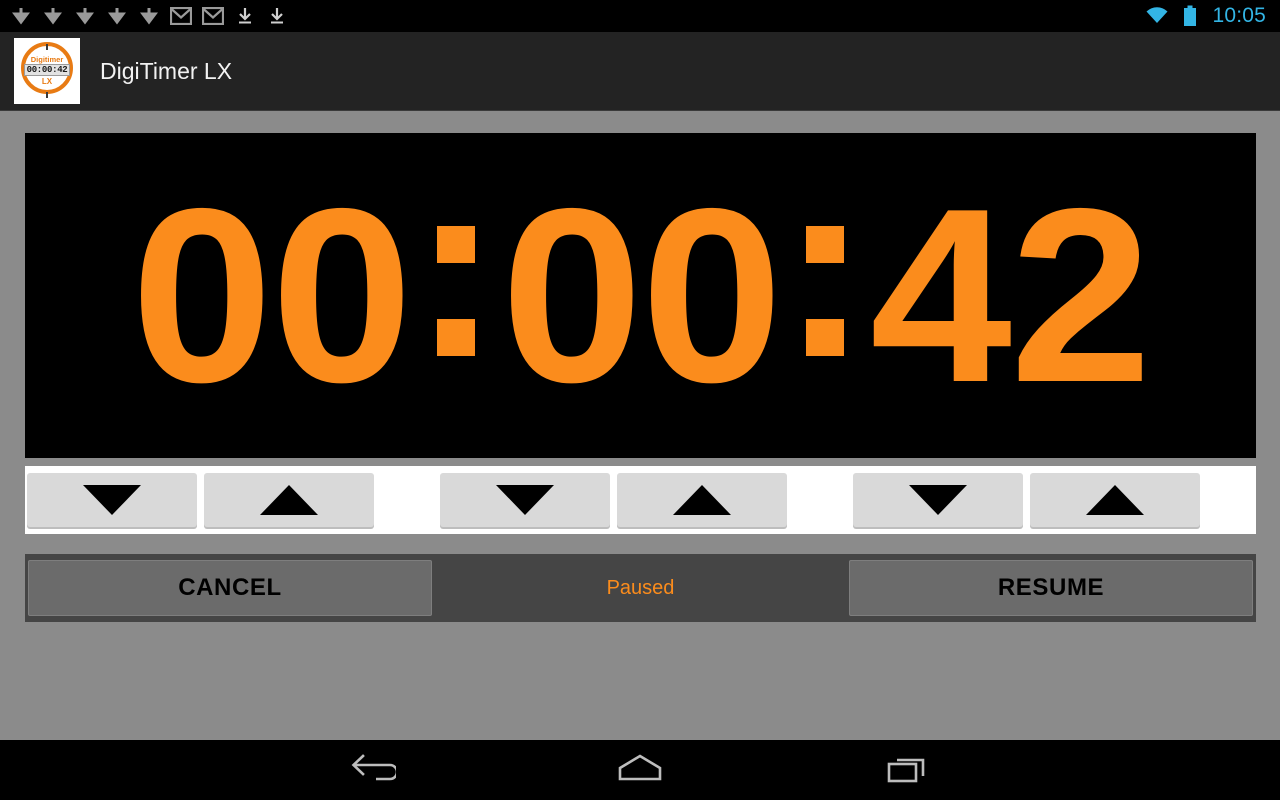 Image resolution: width=1280 pixels, height=800 pixels. I want to click on nav-back-button, so click(373, 770).